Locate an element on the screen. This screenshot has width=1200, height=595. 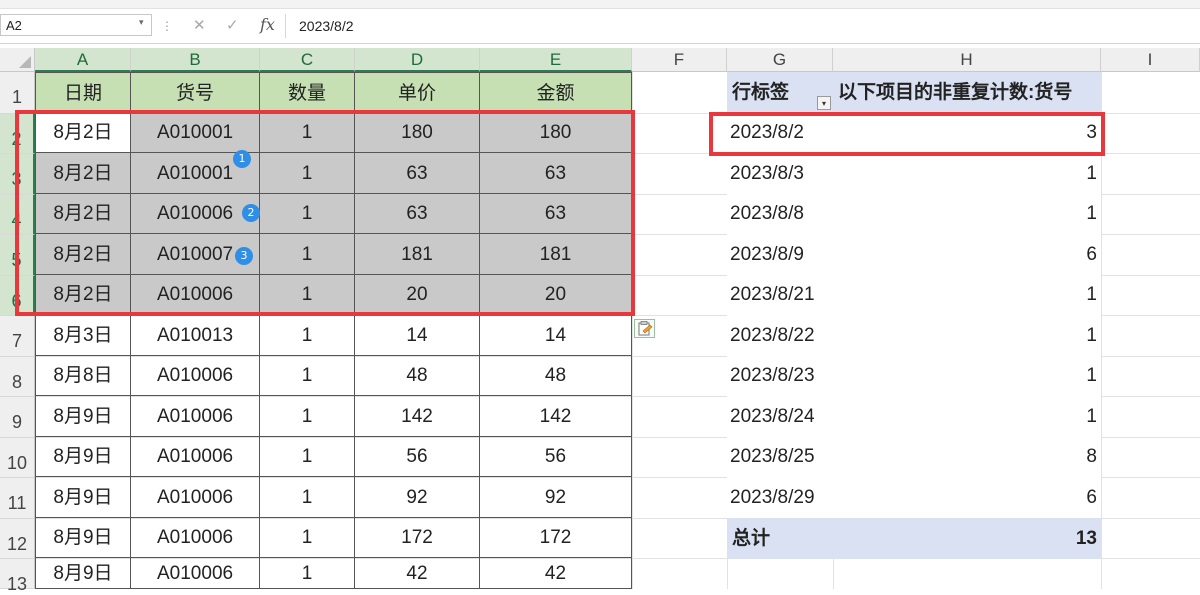
confirm-icon: ✓ is located at coordinates (232, 25).